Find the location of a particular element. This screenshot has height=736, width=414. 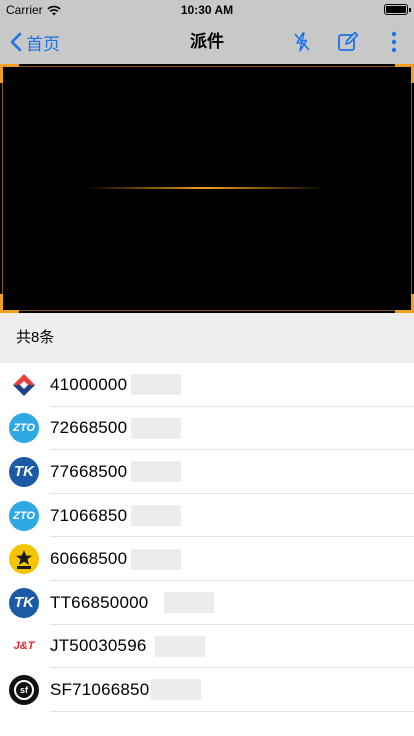

star-logo-icon is located at coordinates (24, 559).